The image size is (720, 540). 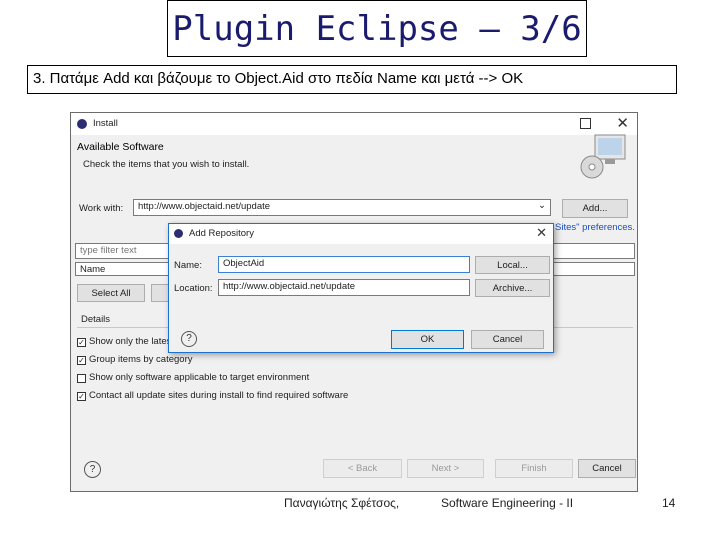 I want to click on next-button: Next >, so click(x=445, y=468).